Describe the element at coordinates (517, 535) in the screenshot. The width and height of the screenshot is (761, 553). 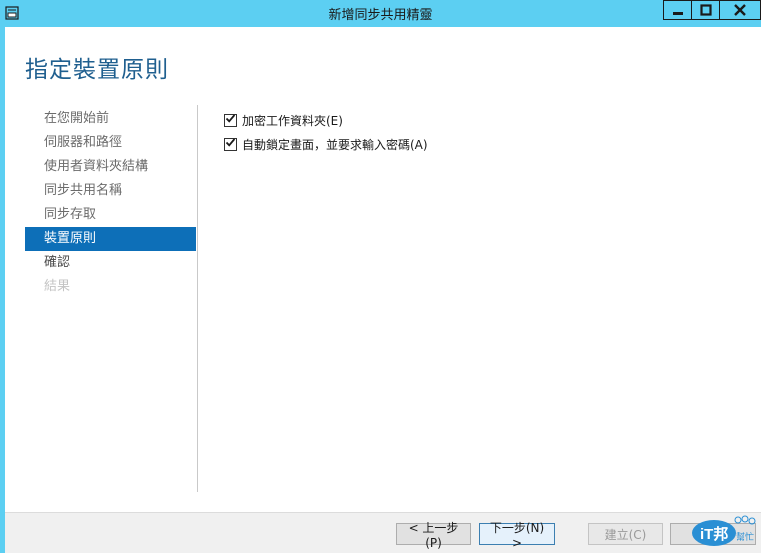
I see `next-button: 下一步(N) >` at that location.